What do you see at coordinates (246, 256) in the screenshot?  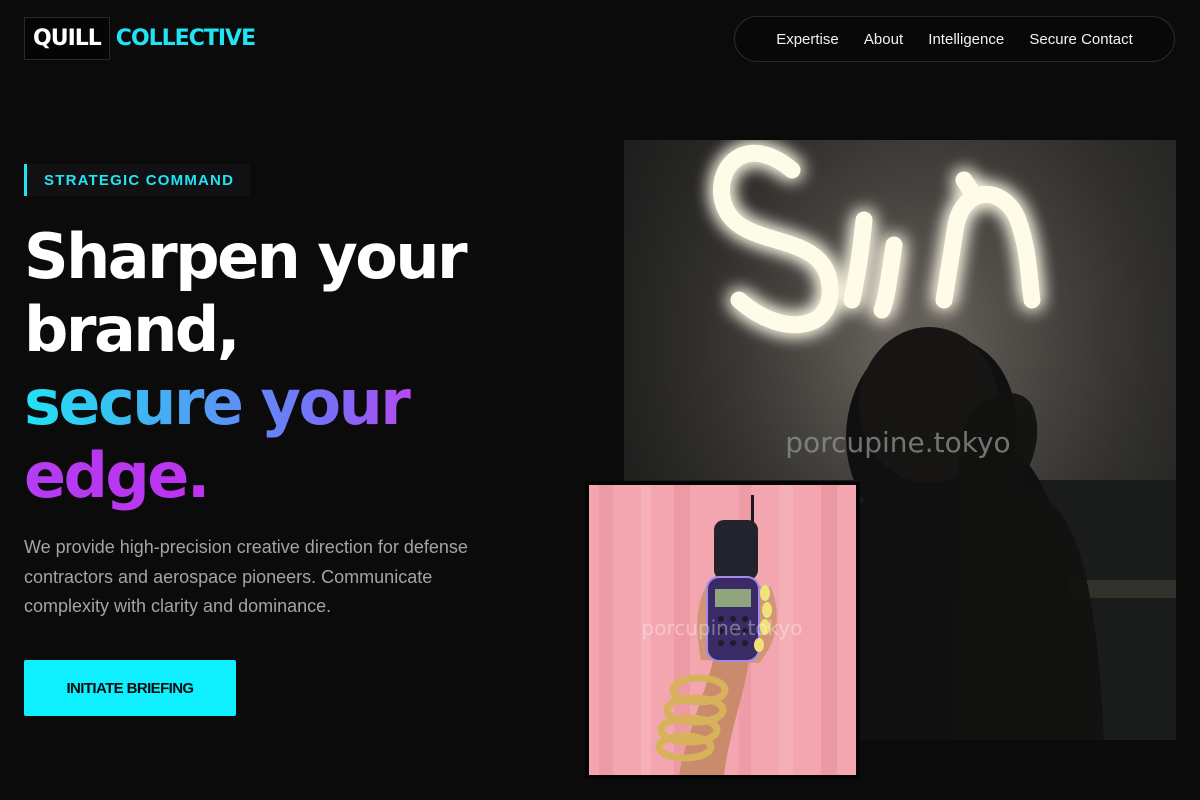 I see `headline-line-1: Sharpen your` at bounding box center [246, 256].